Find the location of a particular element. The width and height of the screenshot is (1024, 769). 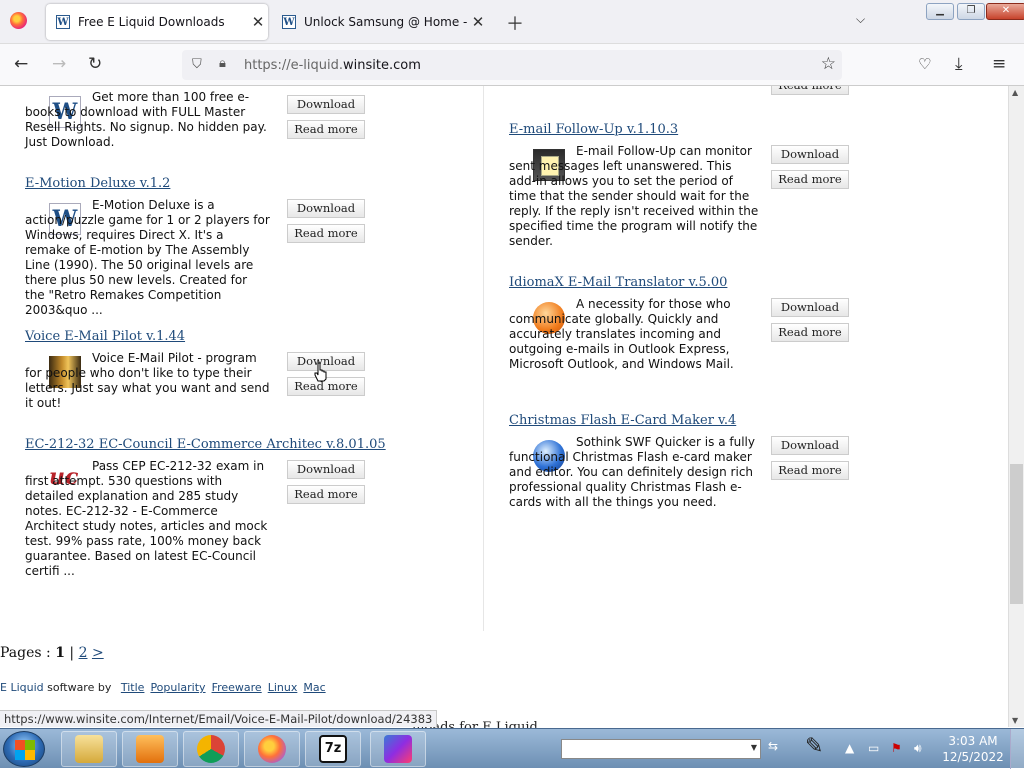

url-bar: ⛉ 🔒︎ https://e-liquid.winsite.com ☆ is located at coordinates (512, 65).